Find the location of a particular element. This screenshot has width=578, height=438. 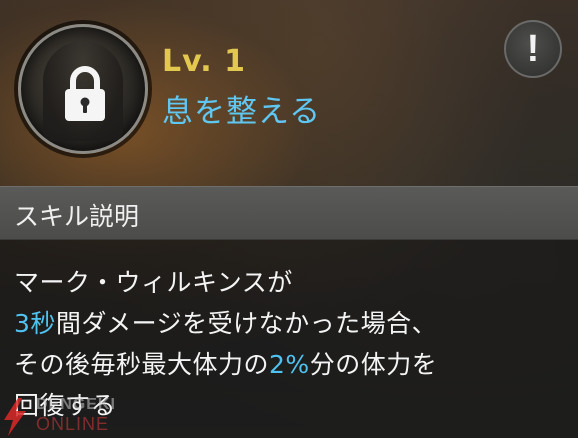

lock-icon is located at coordinates (85, 93).